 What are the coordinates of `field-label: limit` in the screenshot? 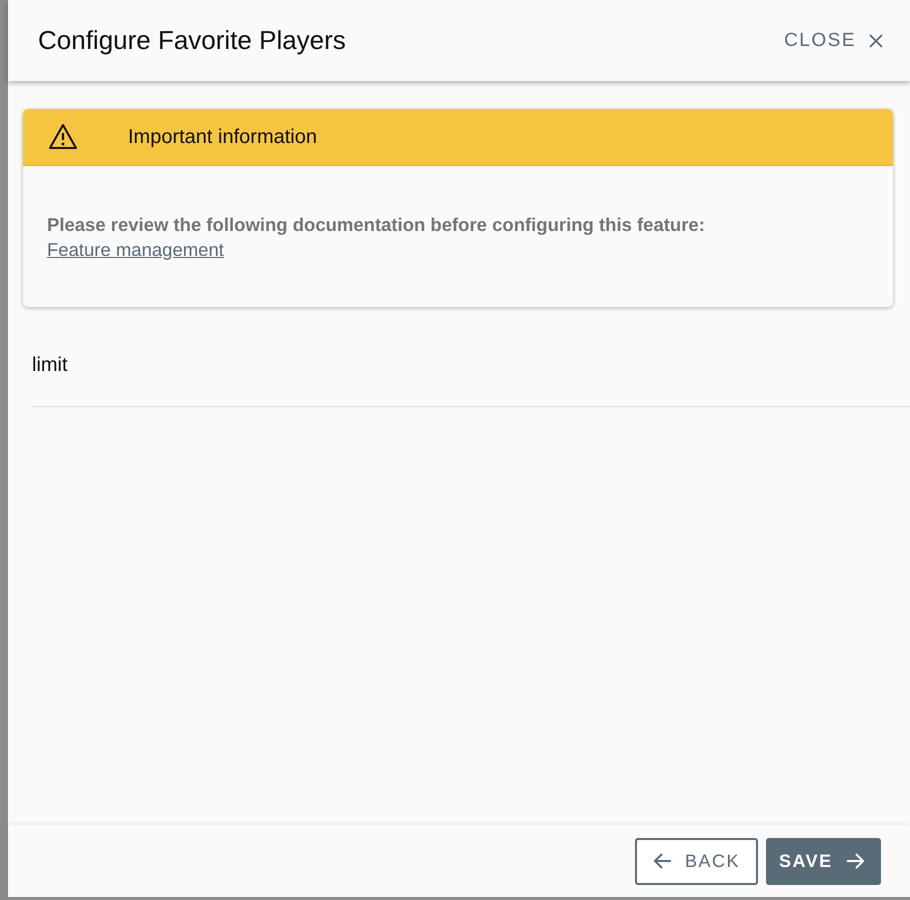 It's located at (50, 365).